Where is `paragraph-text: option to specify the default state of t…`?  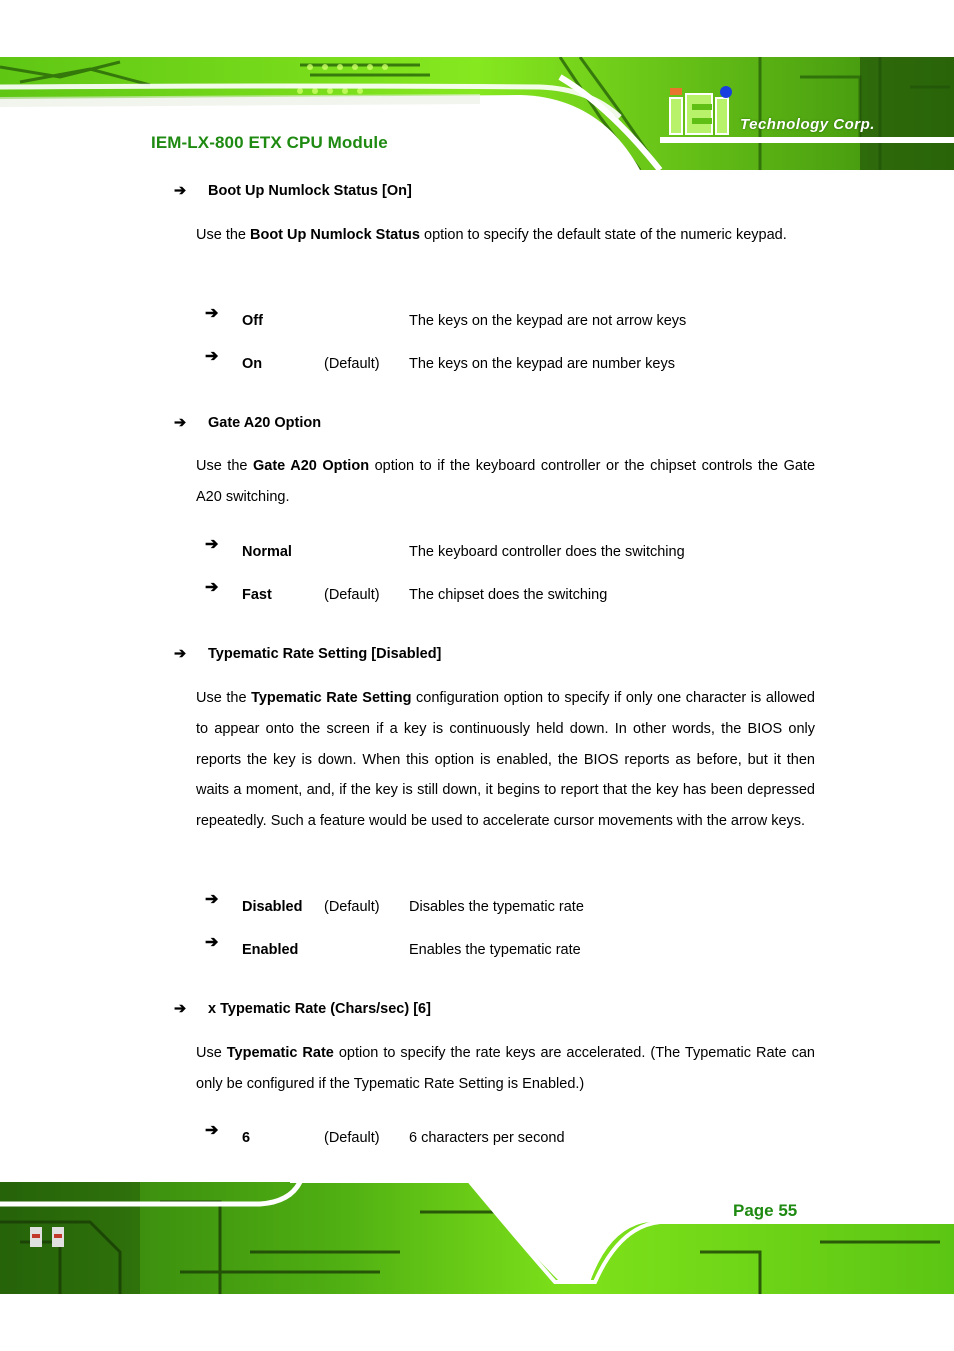
paragraph-text: option to specify the default state of t… is located at coordinates (603, 235).